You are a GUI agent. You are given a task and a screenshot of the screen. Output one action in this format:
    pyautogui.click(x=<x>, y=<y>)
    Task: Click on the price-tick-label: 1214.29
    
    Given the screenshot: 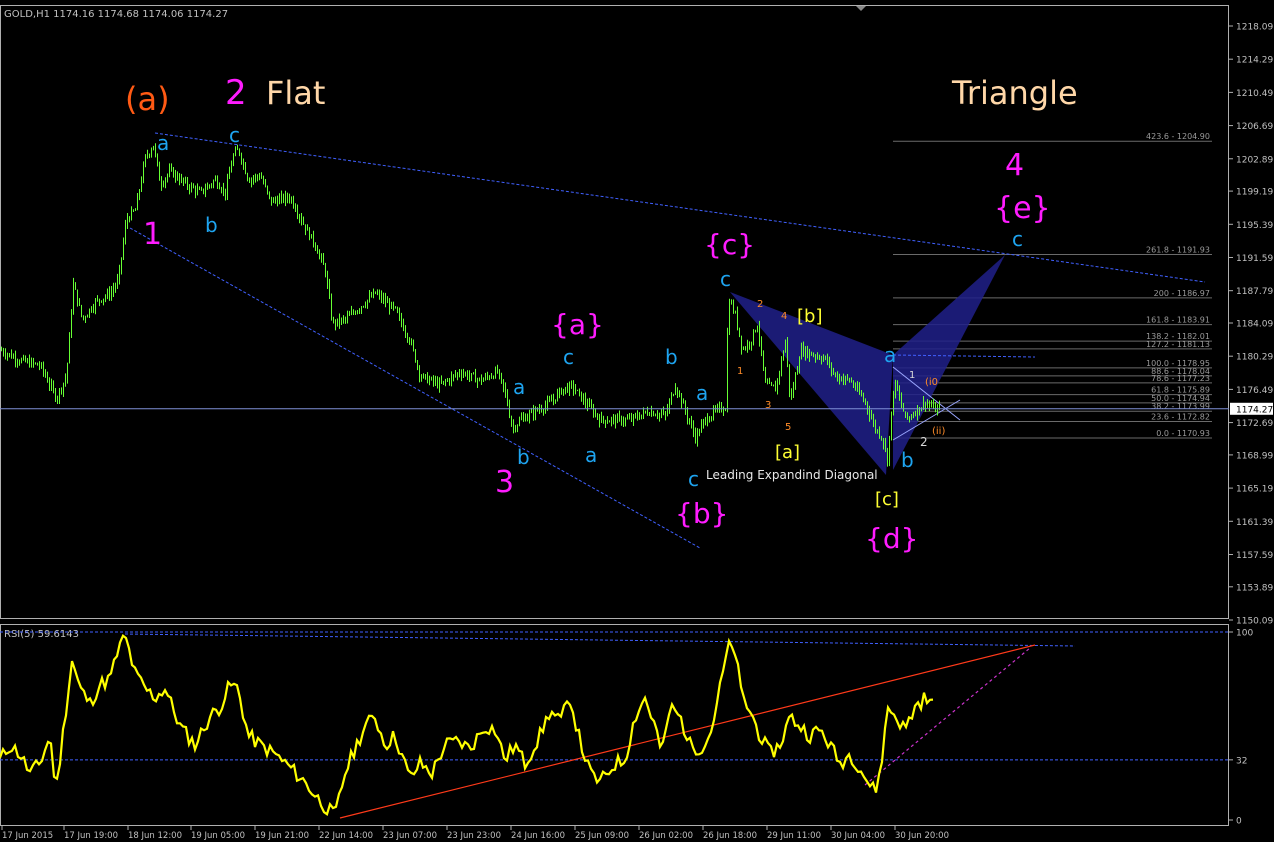 What is the action you would take?
    pyautogui.click(x=1254, y=61)
    